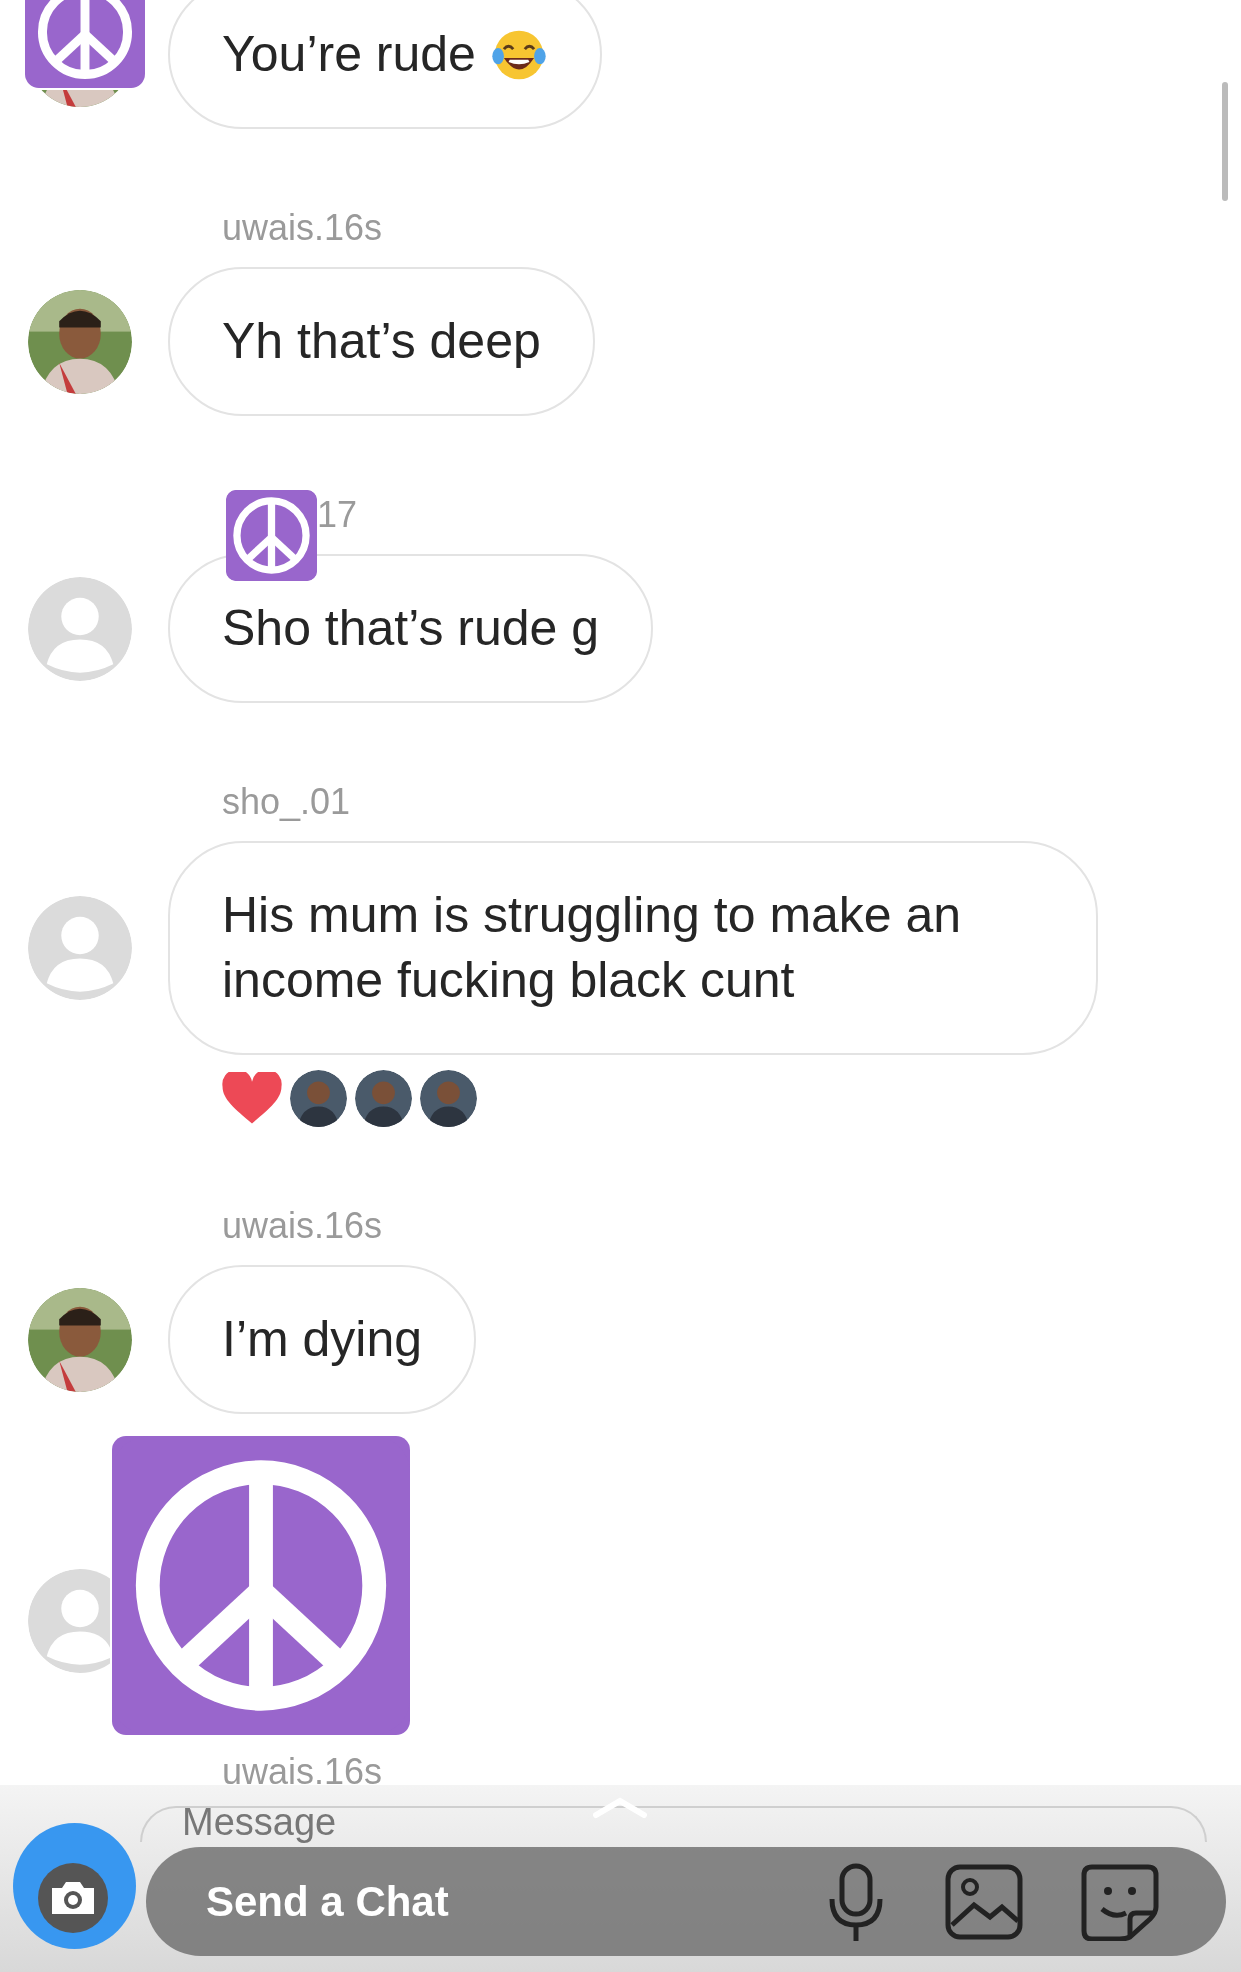 The height and width of the screenshot is (1972, 1241). I want to click on message-bubble: I’m dying, so click(322, 1339).